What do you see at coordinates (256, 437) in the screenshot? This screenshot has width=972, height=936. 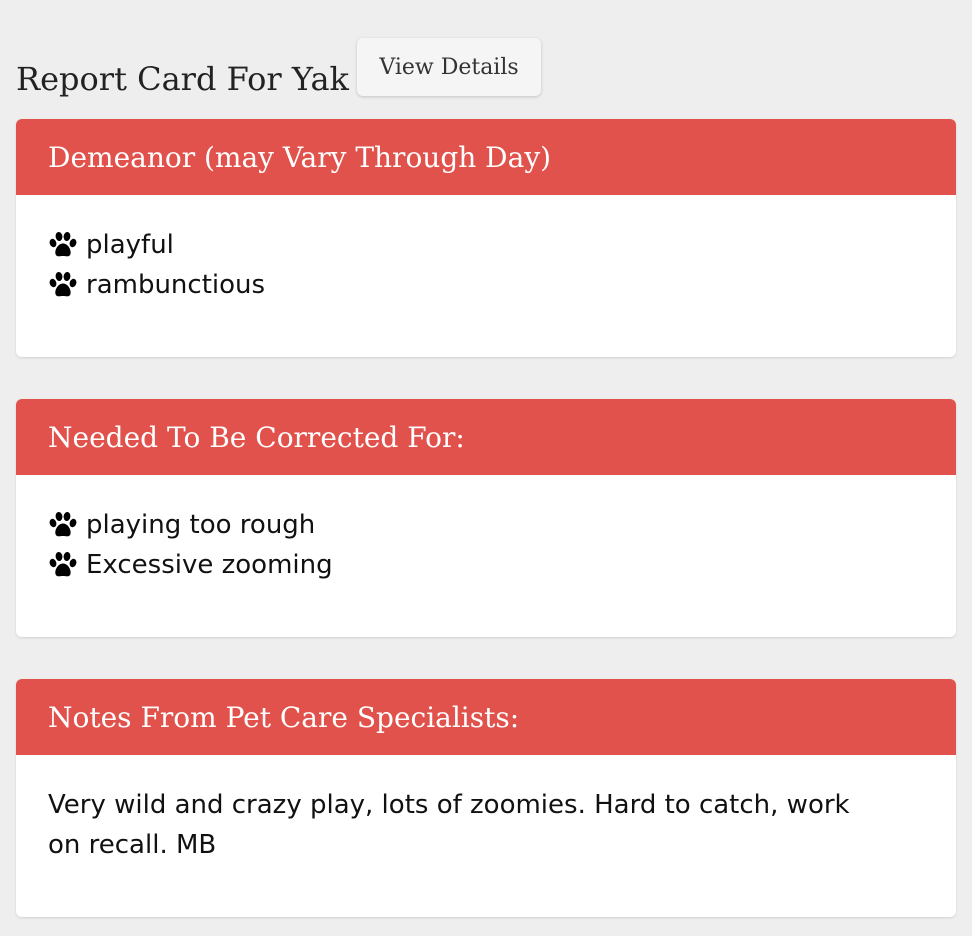 I see `card-title: Needed To Be Corrected For:` at bounding box center [256, 437].